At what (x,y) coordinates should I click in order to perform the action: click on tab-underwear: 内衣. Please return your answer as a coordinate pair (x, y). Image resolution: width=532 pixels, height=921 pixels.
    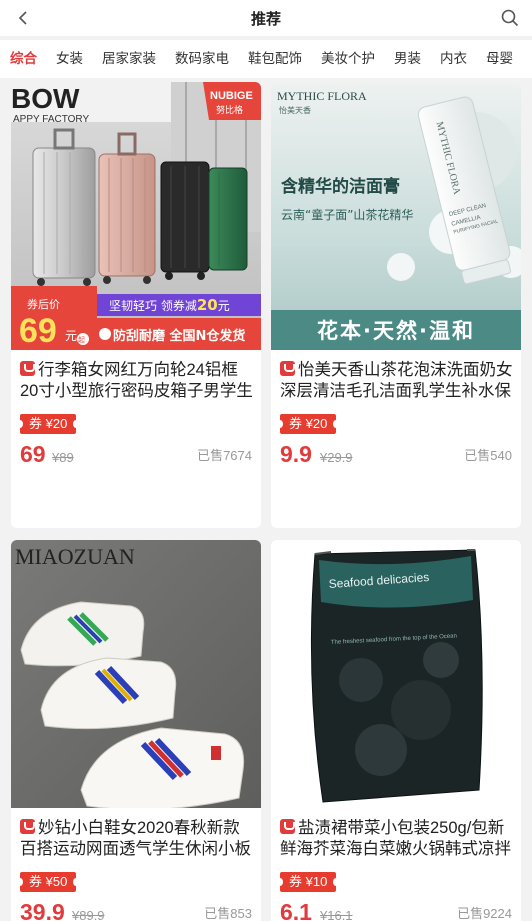
    Looking at the image, I should click on (453, 59).